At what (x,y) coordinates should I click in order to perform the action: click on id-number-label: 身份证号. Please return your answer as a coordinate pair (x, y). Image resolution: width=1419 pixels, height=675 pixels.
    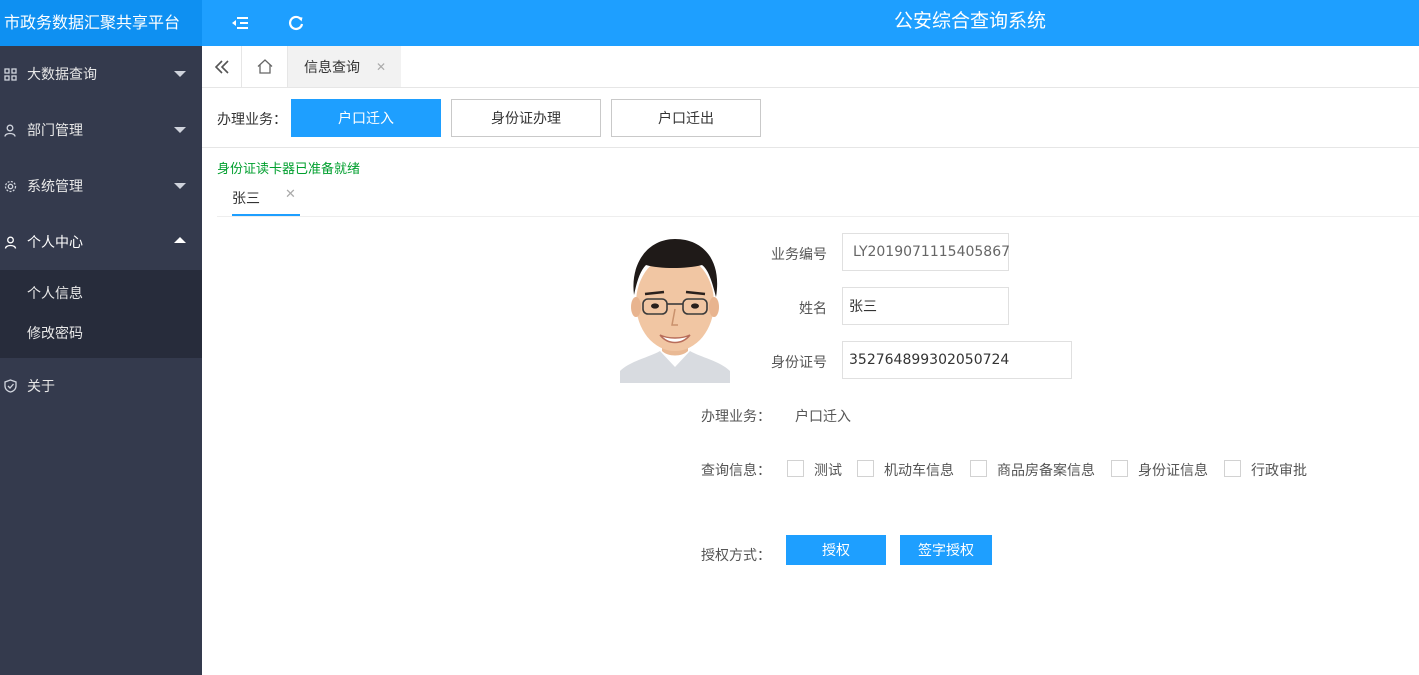
    Looking at the image, I should click on (799, 363).